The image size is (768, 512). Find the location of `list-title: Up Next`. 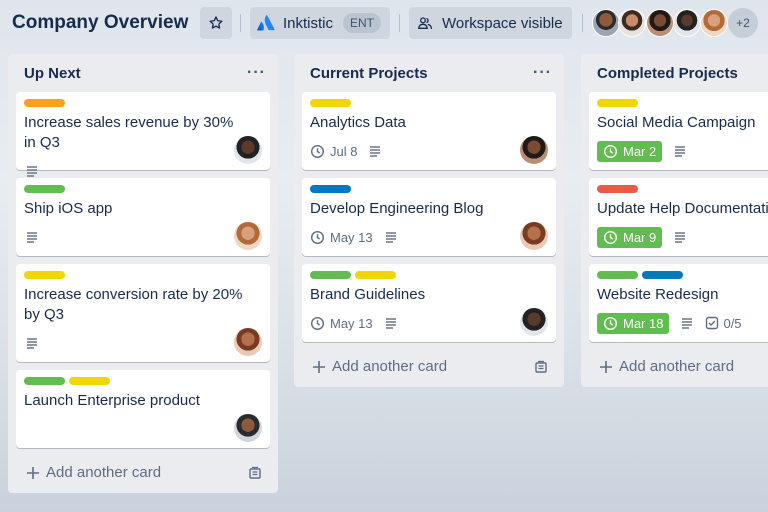

list-title: Up Next is located at coordinates (52, 73).